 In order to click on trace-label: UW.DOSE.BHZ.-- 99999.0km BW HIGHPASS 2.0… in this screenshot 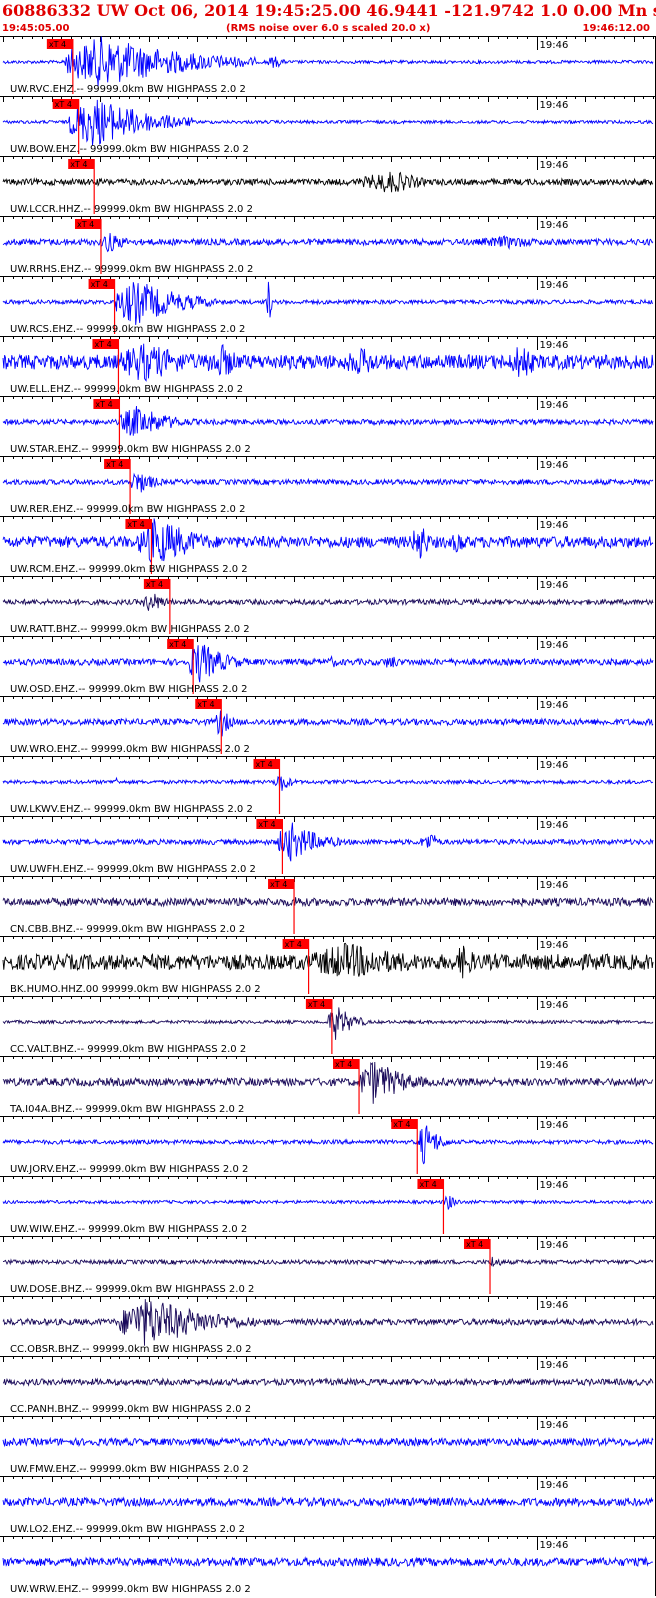, I will do `click(132, 1289)`.